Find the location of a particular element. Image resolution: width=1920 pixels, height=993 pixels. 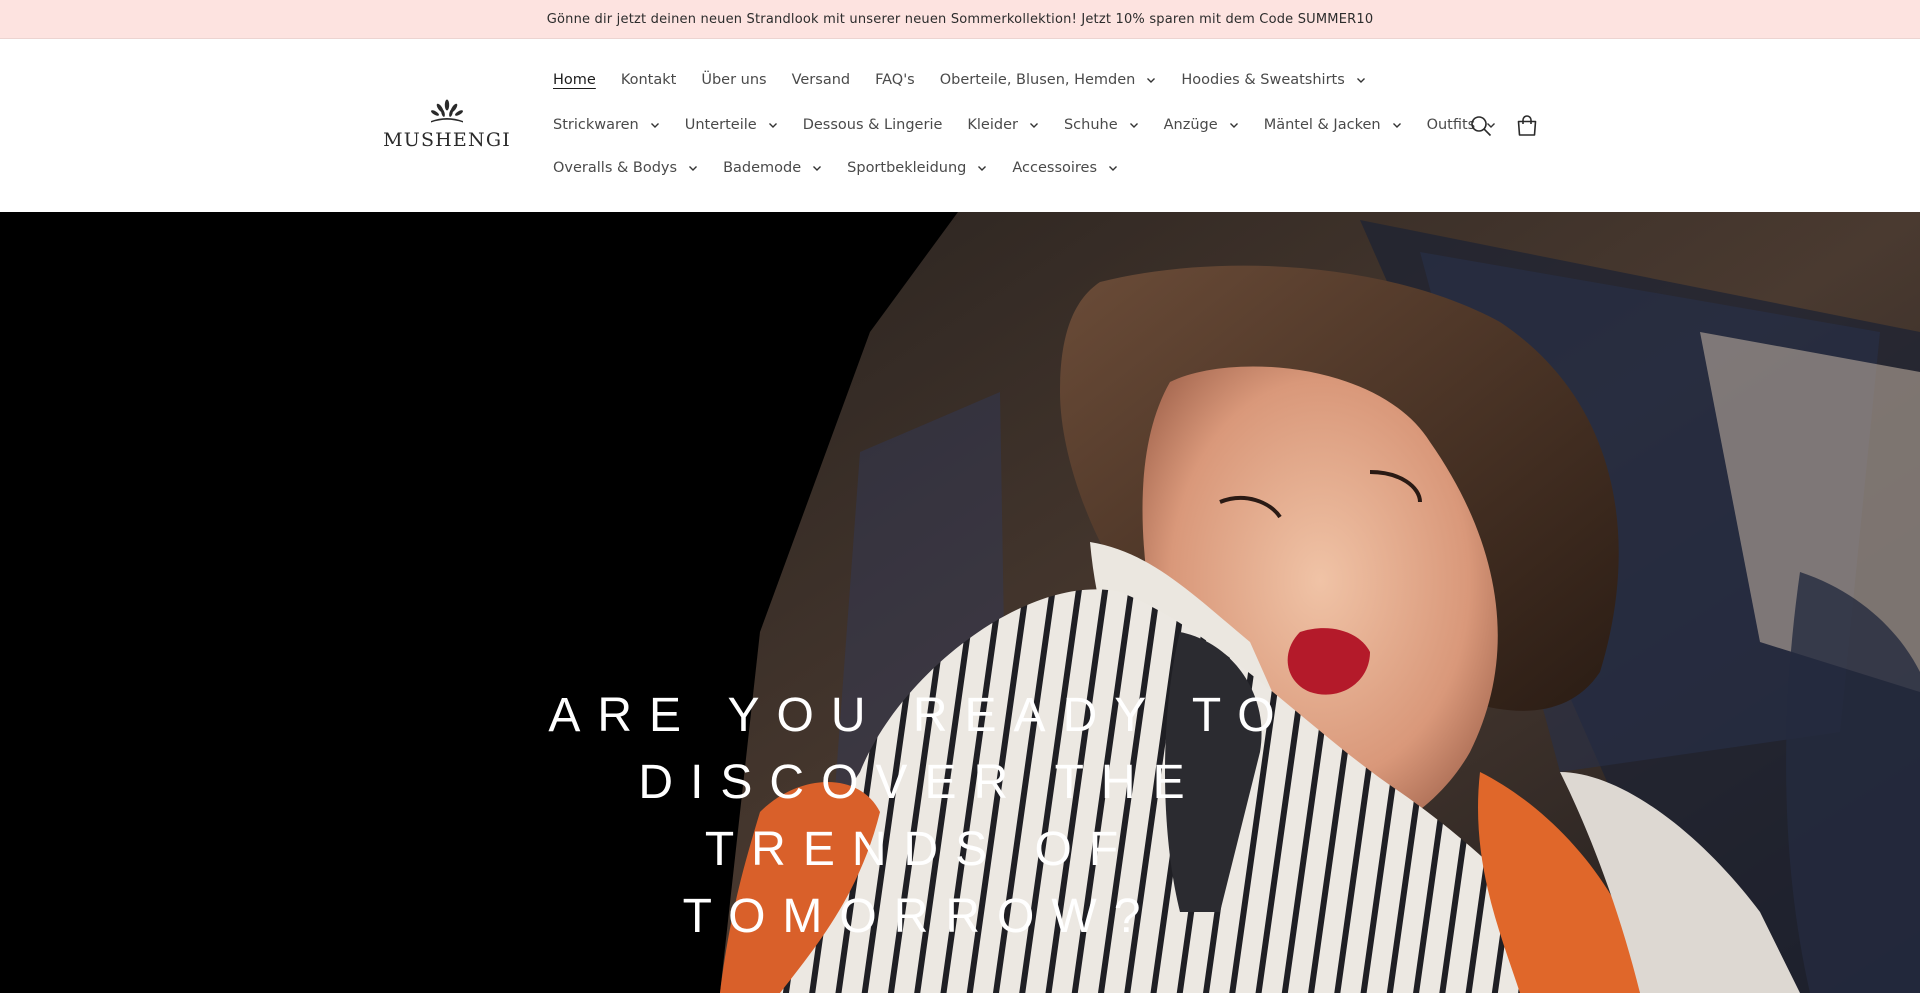

logo-text: MUSHENGI is located at coordinates (447, 140).